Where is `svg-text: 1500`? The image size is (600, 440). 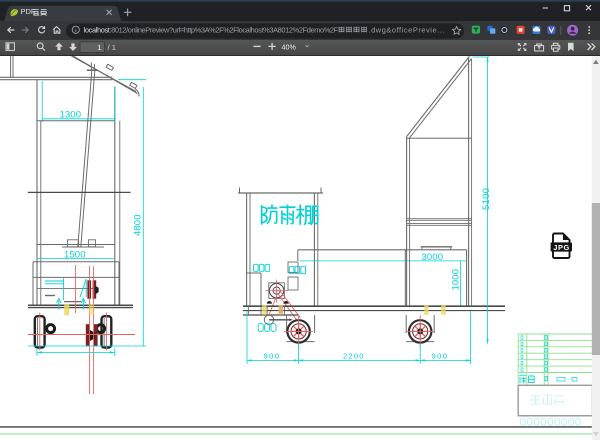 svg-text: 1500 is located at coordinates (75, 255).